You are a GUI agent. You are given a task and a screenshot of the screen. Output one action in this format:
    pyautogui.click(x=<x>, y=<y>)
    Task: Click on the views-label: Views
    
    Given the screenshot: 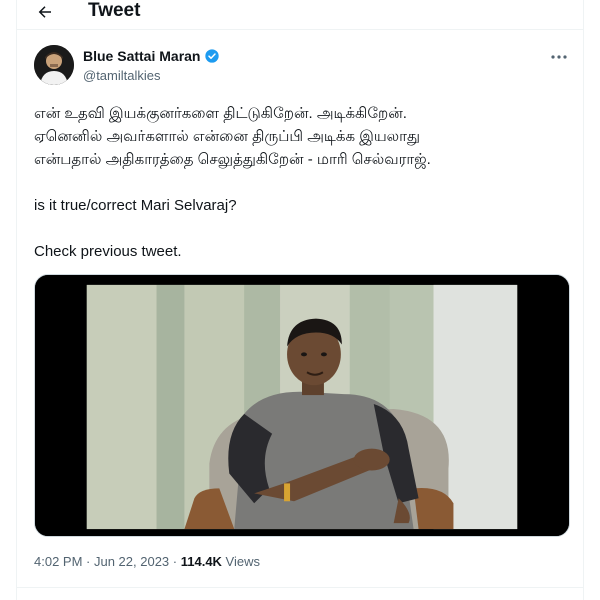 What is the action you would take?
    pyautogui.click(x=240, y=561)
    